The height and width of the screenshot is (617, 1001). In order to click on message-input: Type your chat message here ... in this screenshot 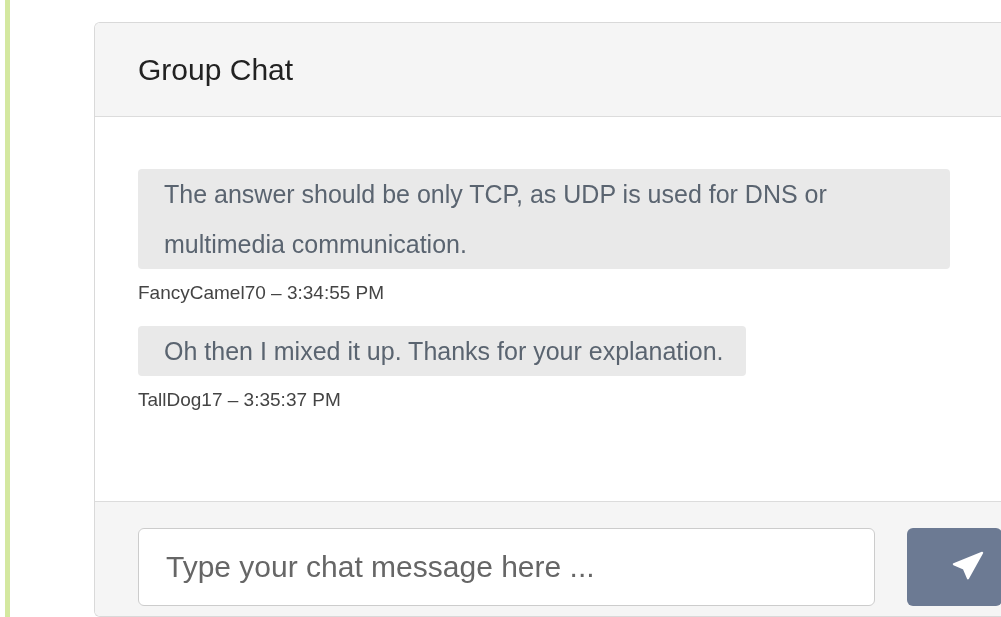, I will do `click(506, 567)`.